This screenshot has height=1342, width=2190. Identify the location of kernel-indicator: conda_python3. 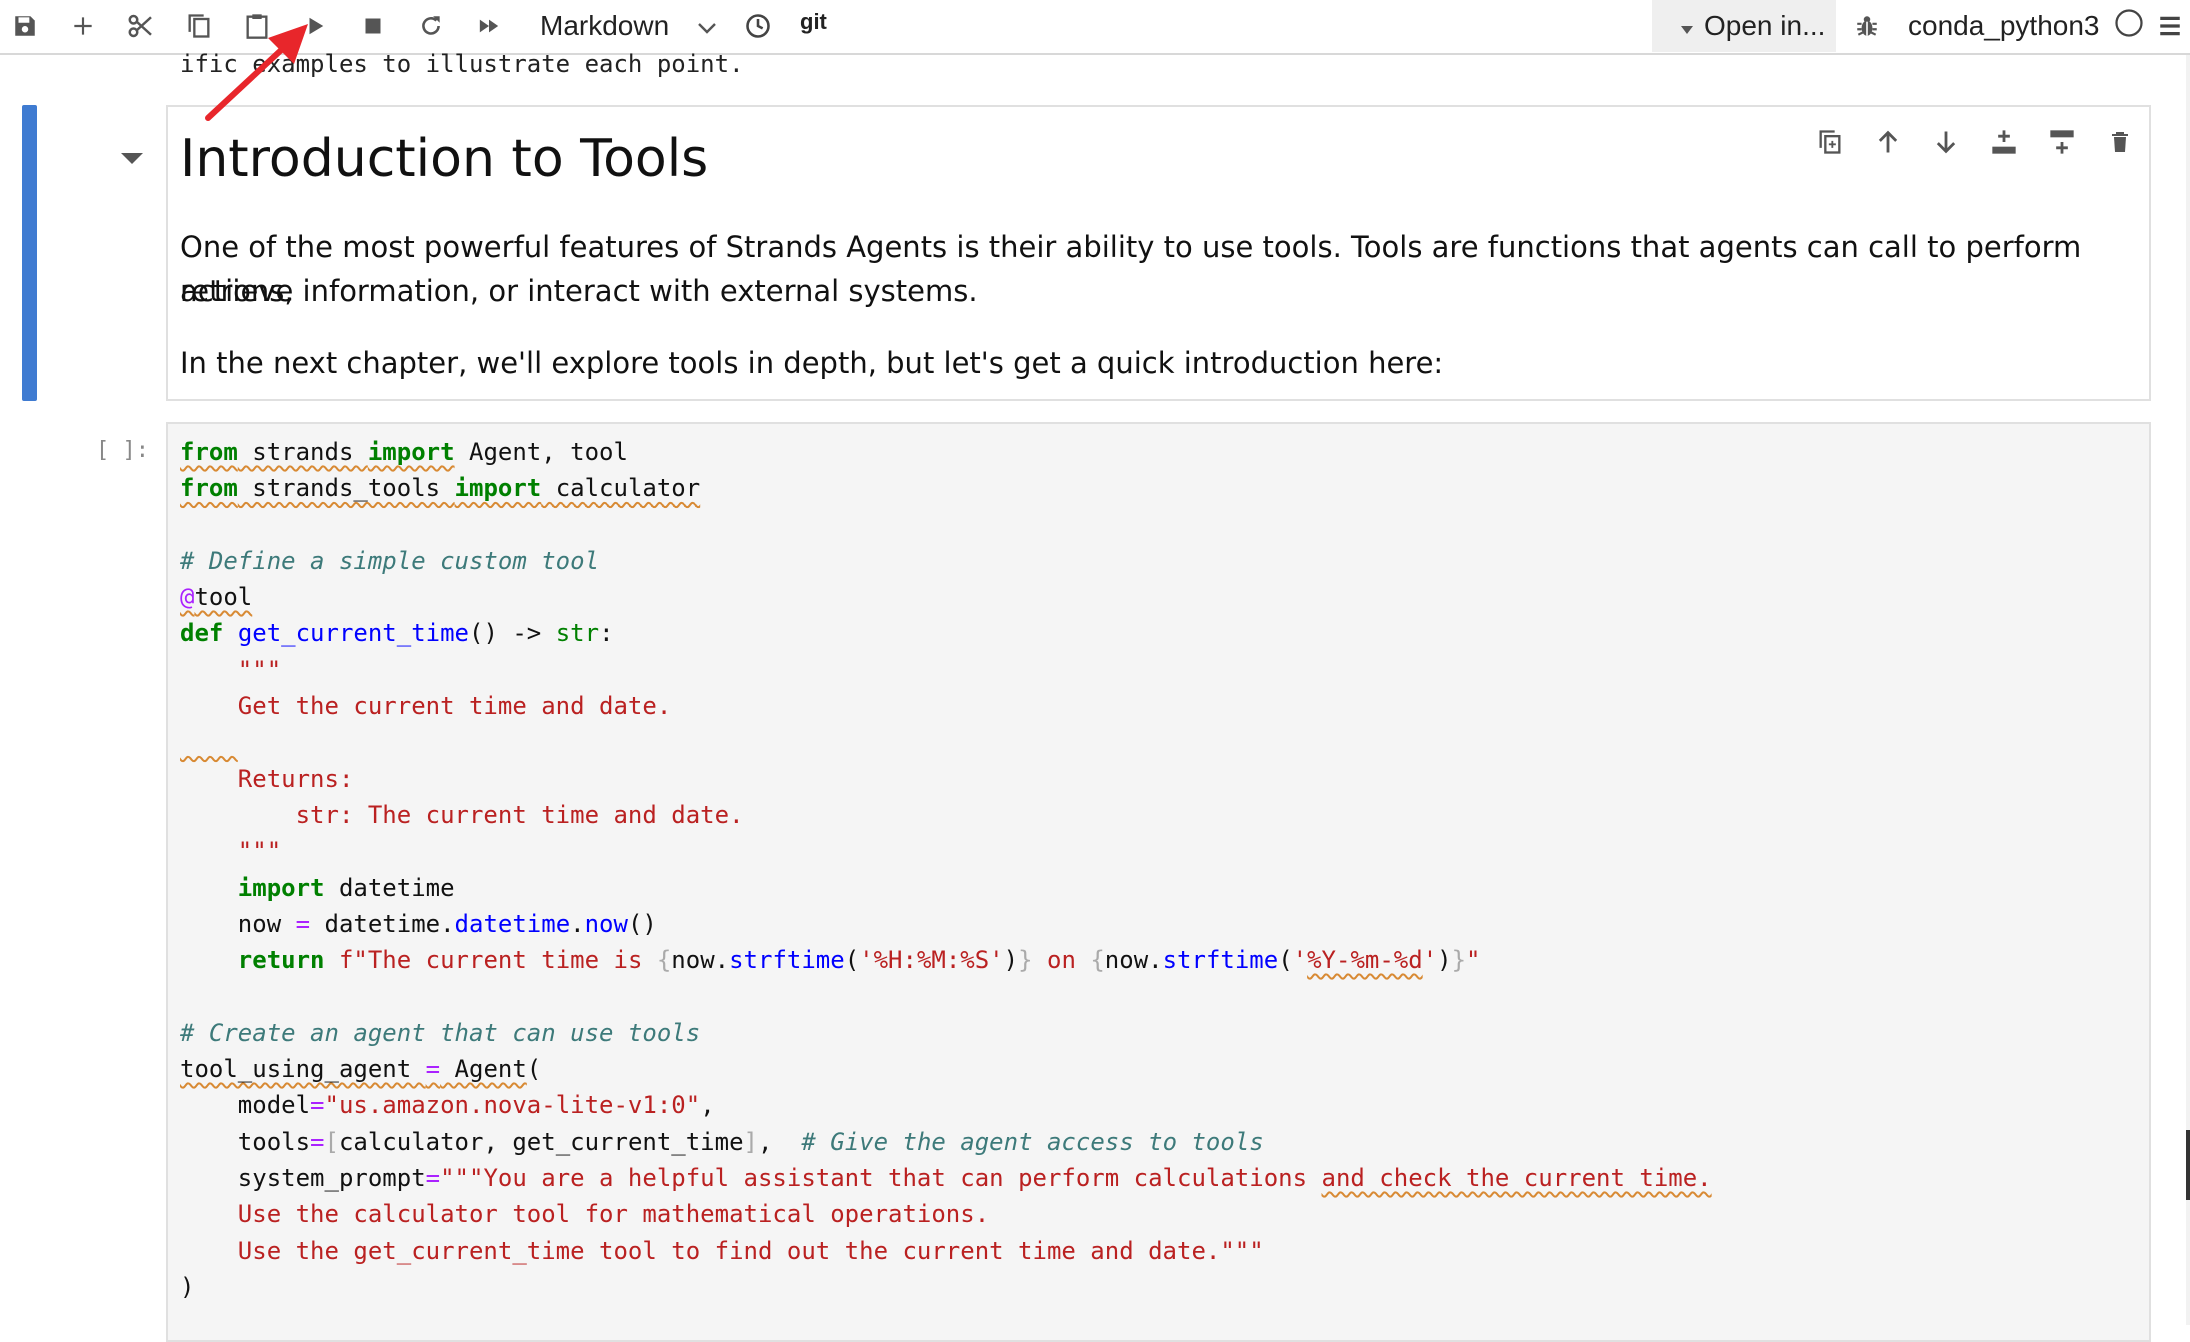
(2026, 26).